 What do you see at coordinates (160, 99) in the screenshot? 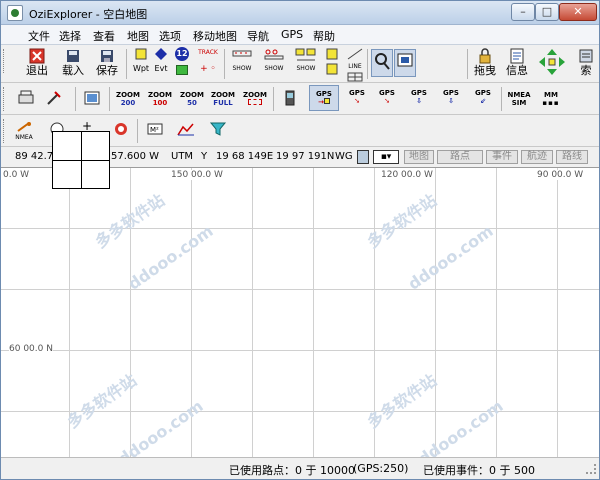
I see `zoom-100-button: ZOOM 100` at bounding box center [160, 99].